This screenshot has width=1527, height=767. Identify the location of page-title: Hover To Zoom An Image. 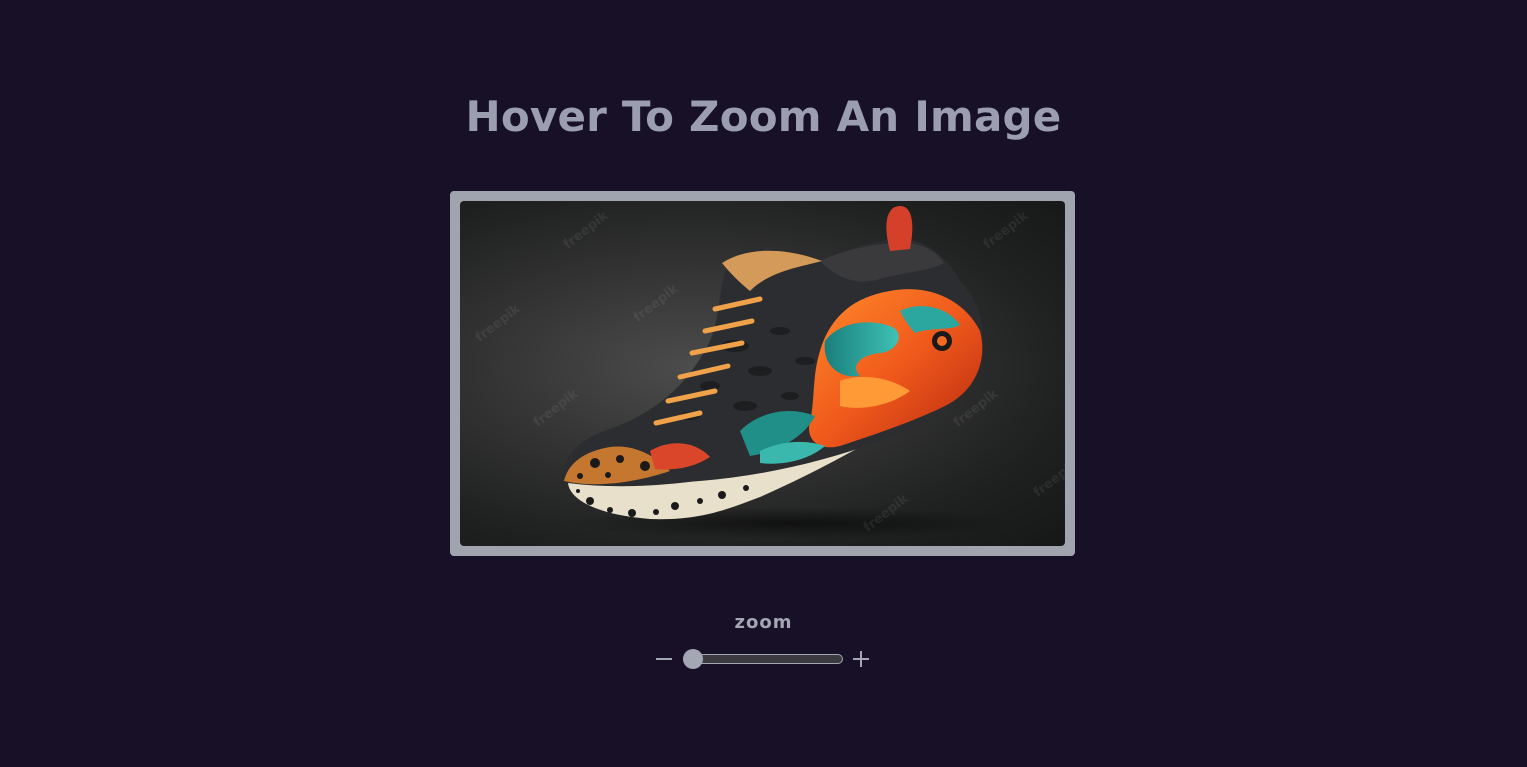
(763, 116).